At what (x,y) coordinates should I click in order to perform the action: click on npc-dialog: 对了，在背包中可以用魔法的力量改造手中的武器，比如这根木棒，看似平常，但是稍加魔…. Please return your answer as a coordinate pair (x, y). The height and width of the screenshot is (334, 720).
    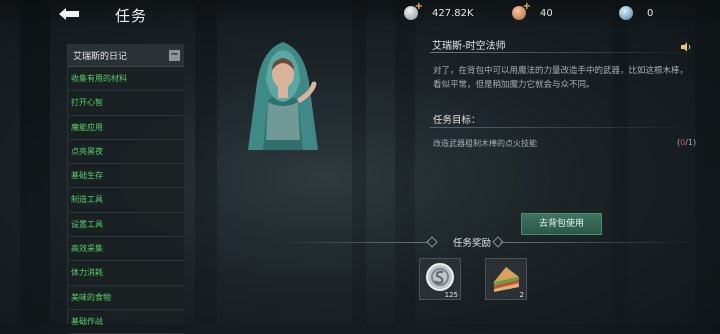
    Looking at the image, I should click on (561, 78).